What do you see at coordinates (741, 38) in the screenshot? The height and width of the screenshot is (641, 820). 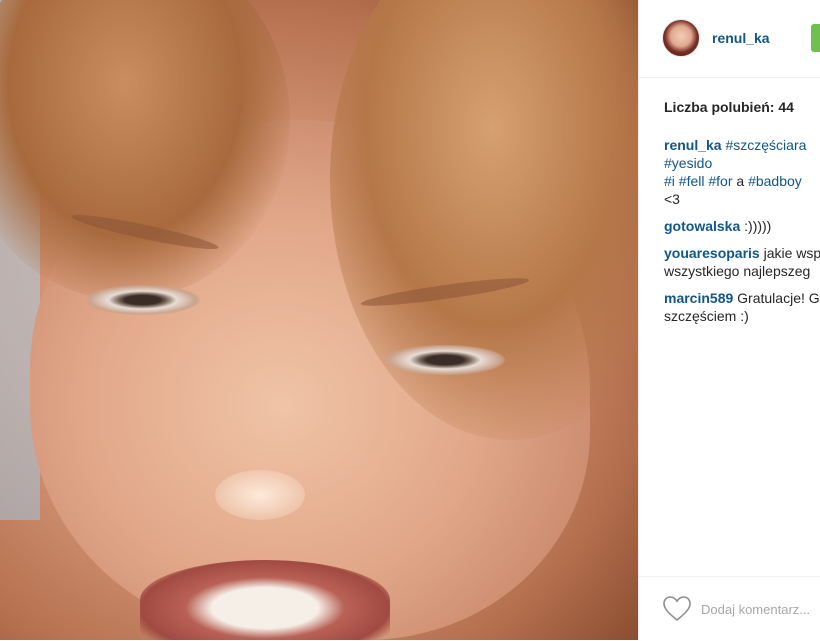 I see `post-author-username: renul_ka` at bounding box center [741, 38].